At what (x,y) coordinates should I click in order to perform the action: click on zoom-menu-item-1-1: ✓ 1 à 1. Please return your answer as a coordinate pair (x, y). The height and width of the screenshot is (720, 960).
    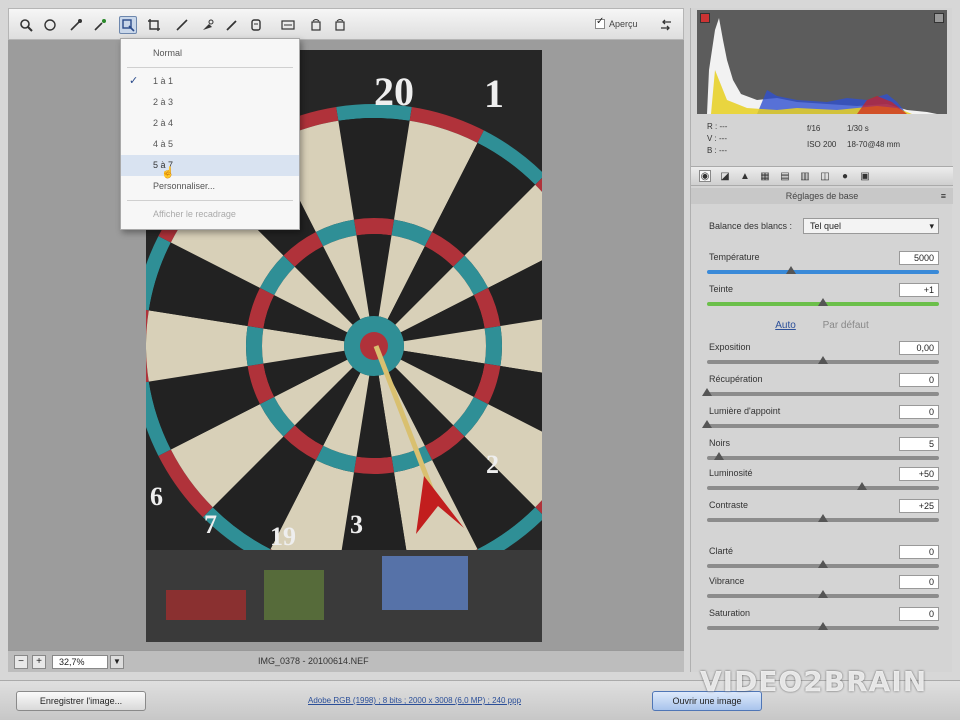
    Looking at the image, I should click on (210, 81).